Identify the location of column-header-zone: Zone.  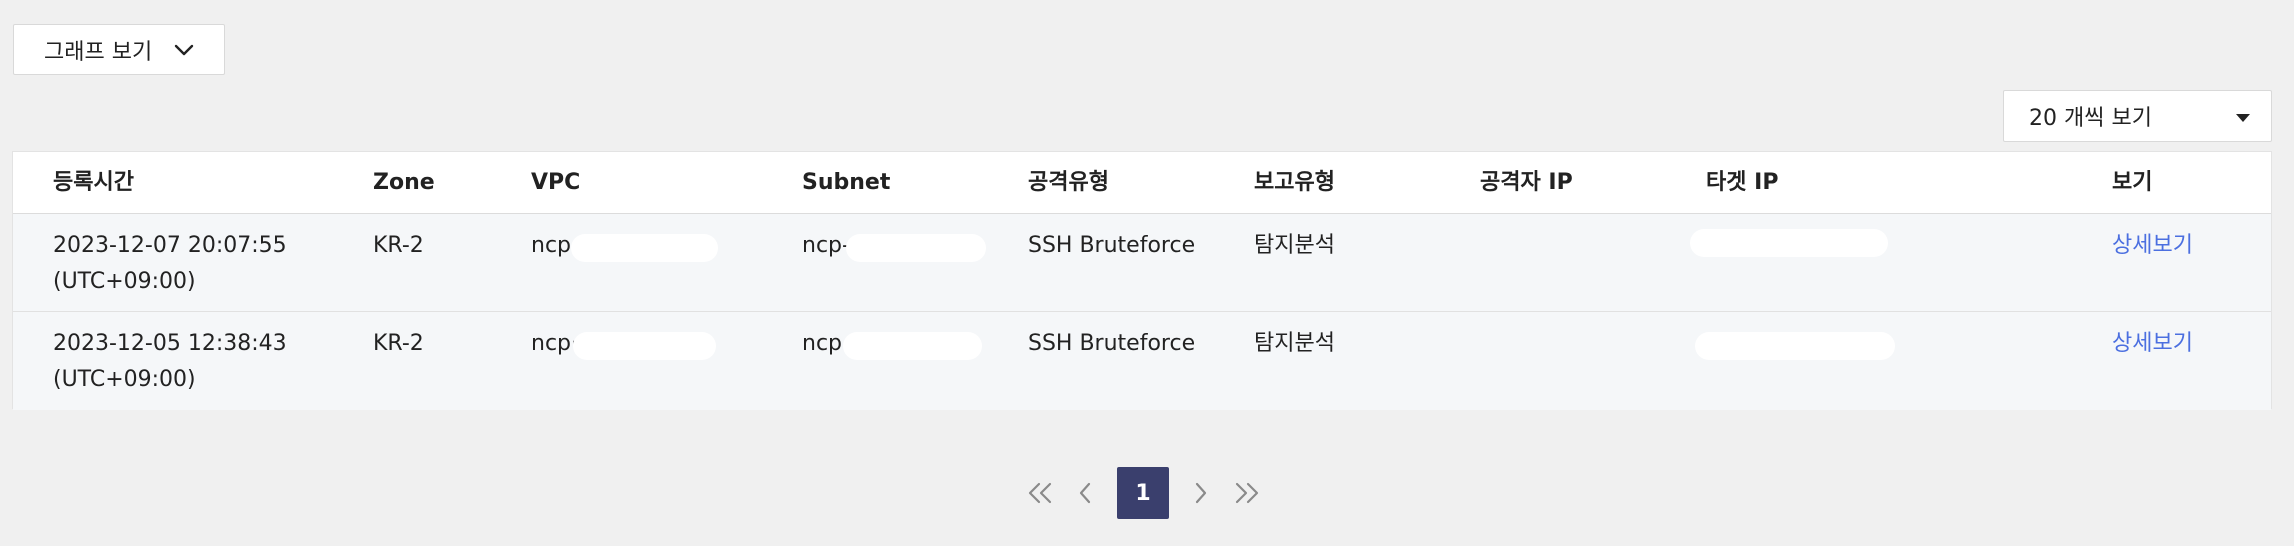
(404, 183).